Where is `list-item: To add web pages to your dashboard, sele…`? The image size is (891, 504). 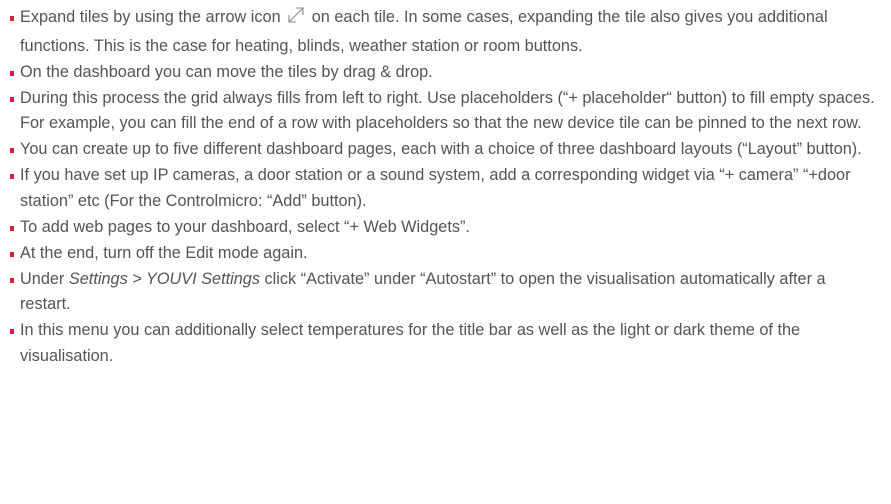 list-item: To add web pages to your dashboard, sele… is located at coordinates (445, 228).